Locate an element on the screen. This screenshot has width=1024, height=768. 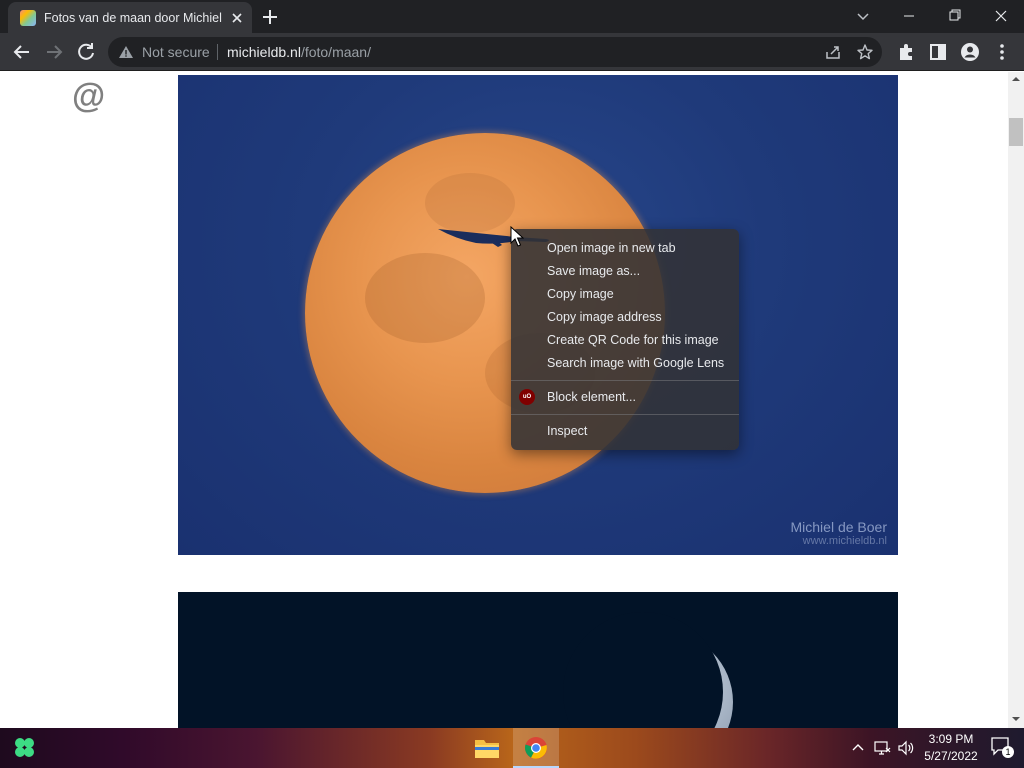
ublock-origin-icon: uO is located at coordinates (527, 397).